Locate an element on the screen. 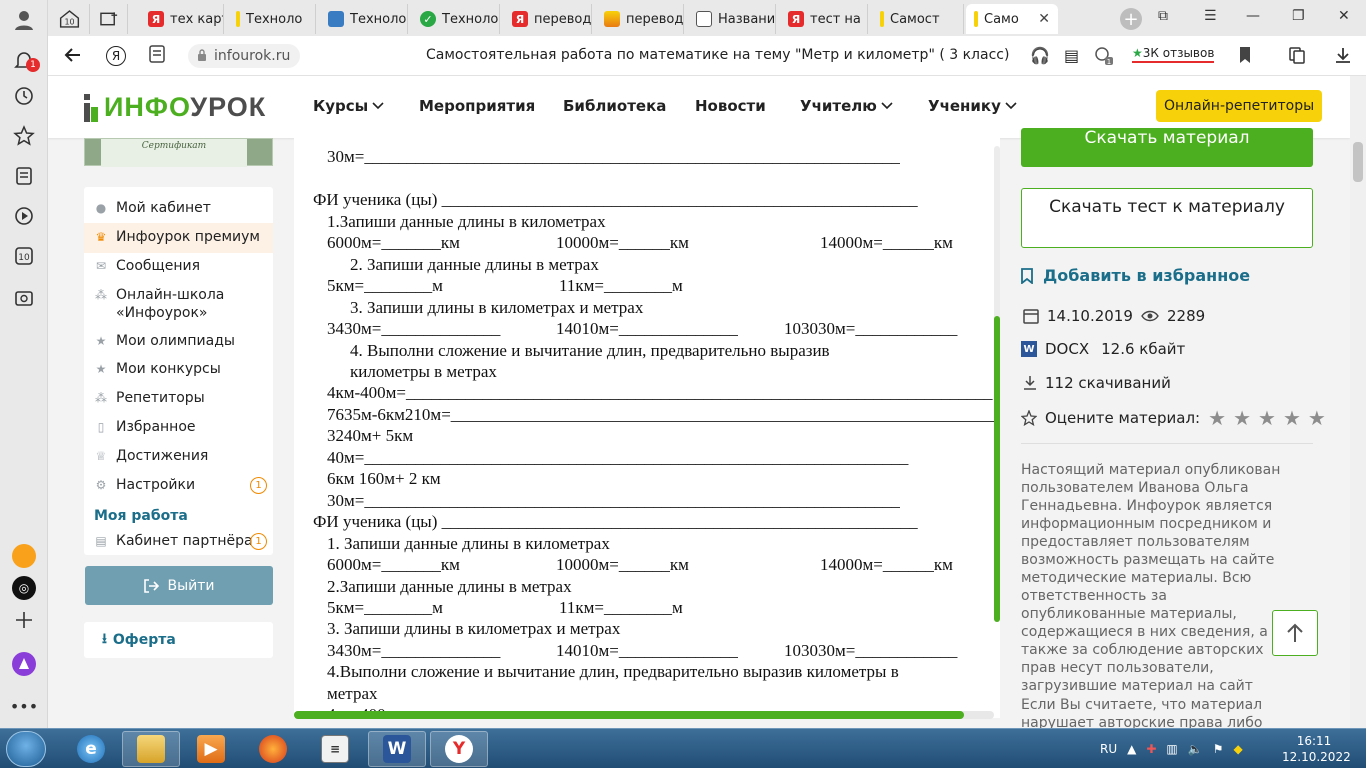 The image size is (1366, 768). reader-icon: ▤ is located at coordinates (1071, 55).